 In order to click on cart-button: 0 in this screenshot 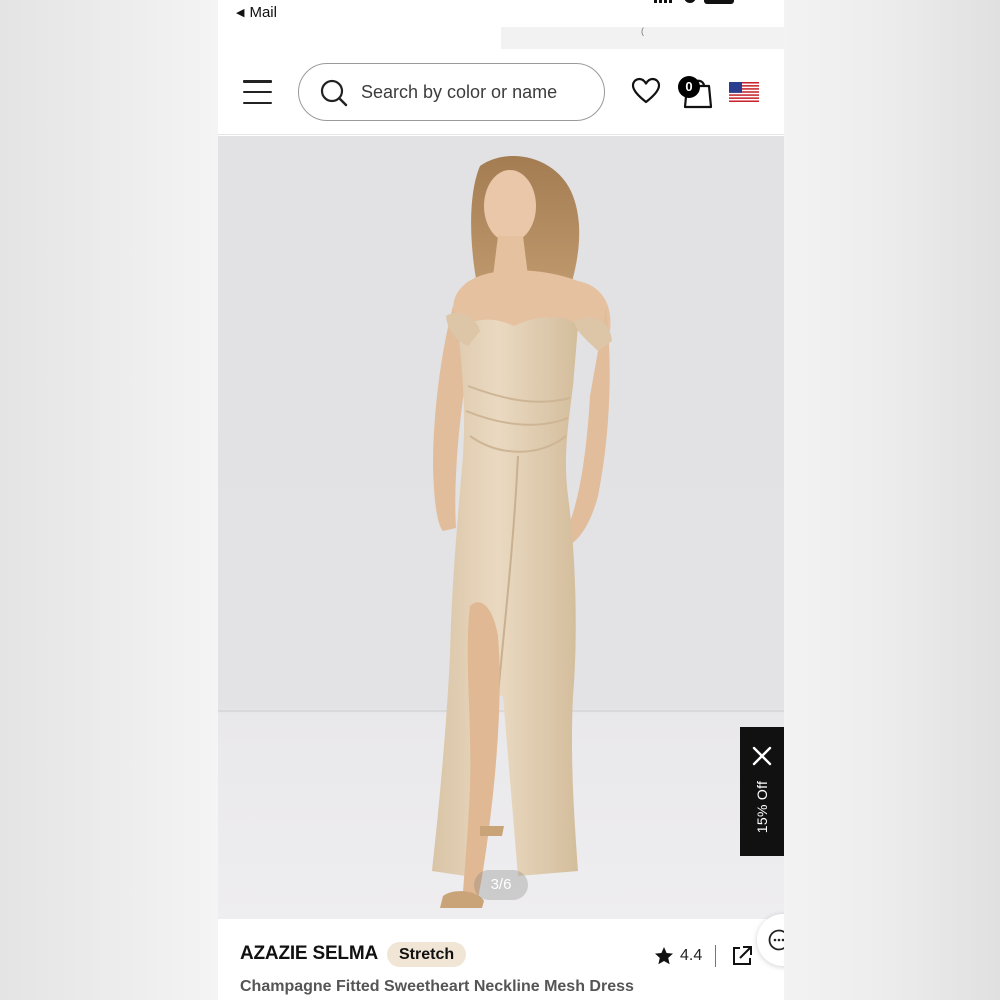, I will do `click(696, 91)`.